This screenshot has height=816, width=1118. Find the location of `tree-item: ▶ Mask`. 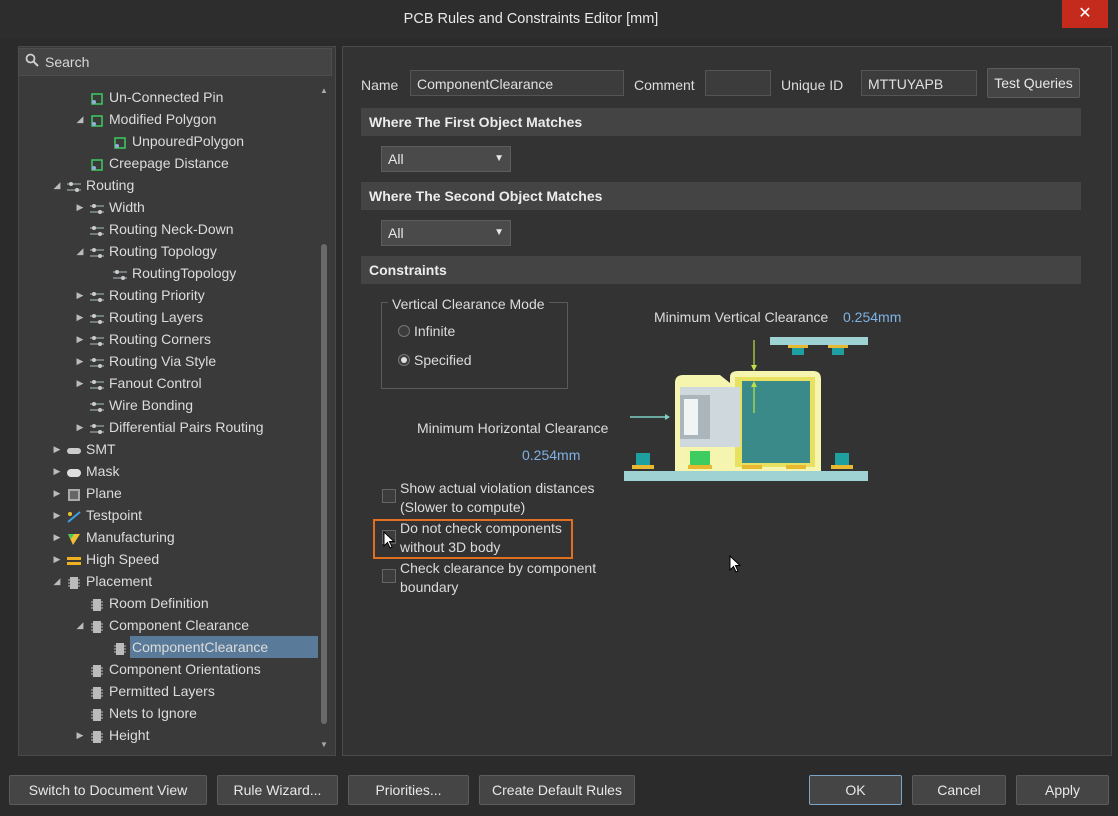

tree-item: ▶ Mask is located at coordinates (169, 471).